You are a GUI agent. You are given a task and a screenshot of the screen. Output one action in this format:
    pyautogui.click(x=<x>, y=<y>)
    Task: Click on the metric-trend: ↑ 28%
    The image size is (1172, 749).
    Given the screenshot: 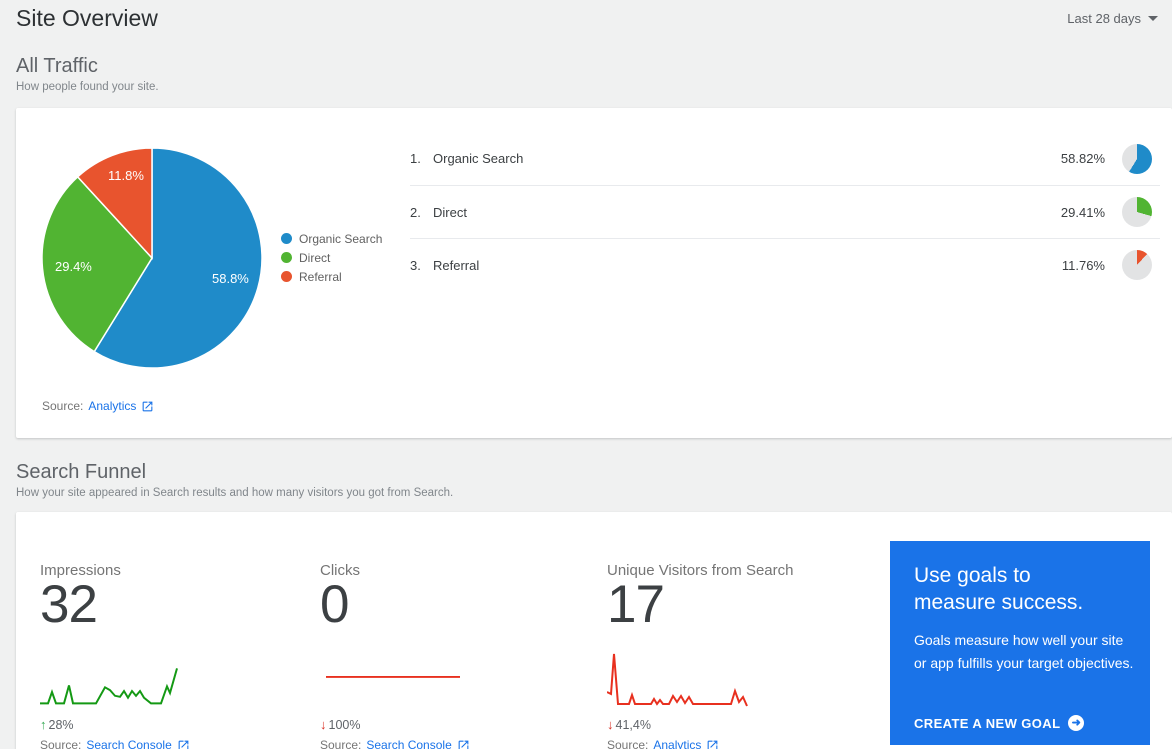 What is the action you would take?
    pyautogui.click(x=57, y=724)
    